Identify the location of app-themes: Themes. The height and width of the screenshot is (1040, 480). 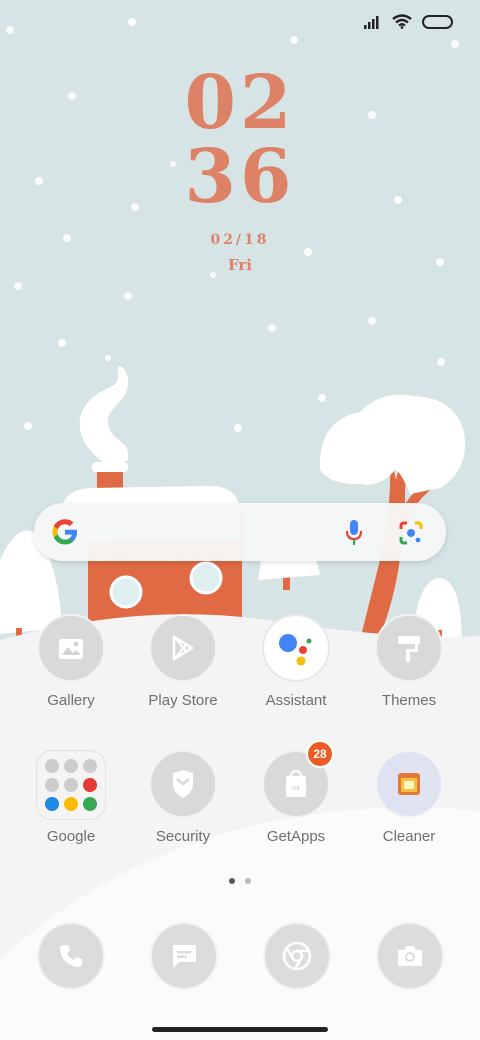
(409, 661).